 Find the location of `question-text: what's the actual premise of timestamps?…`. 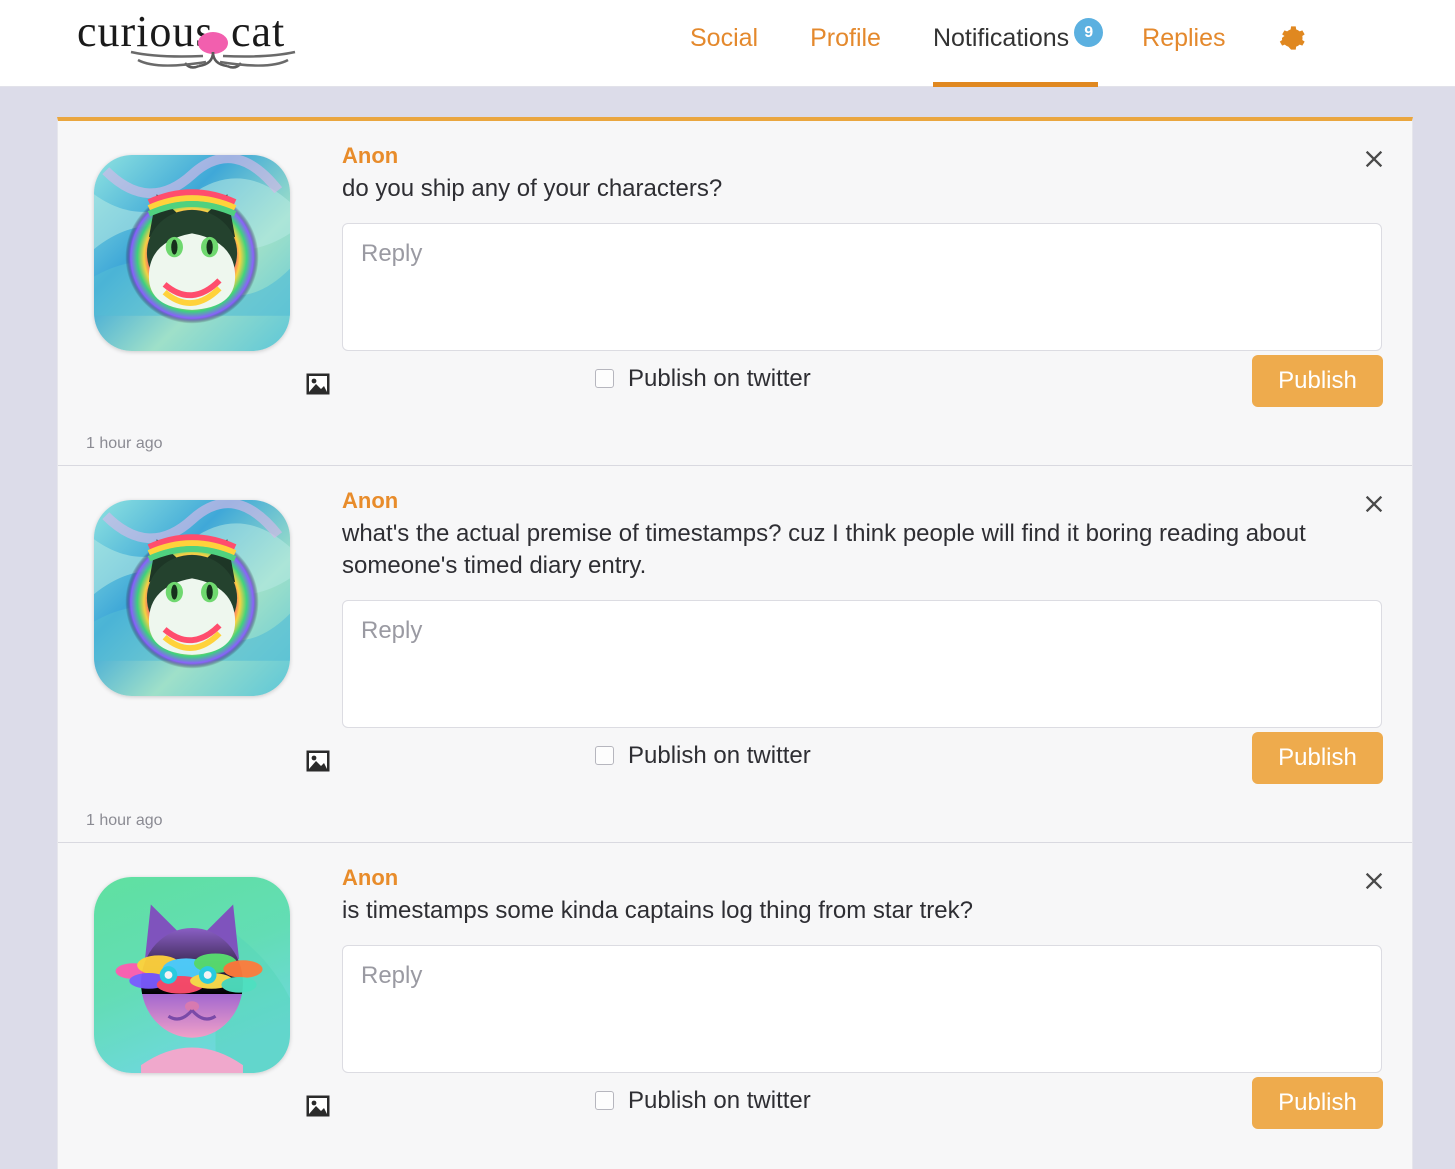

question-text: what's the actual premise of timestamps?… is located at coordinates (824, 549).